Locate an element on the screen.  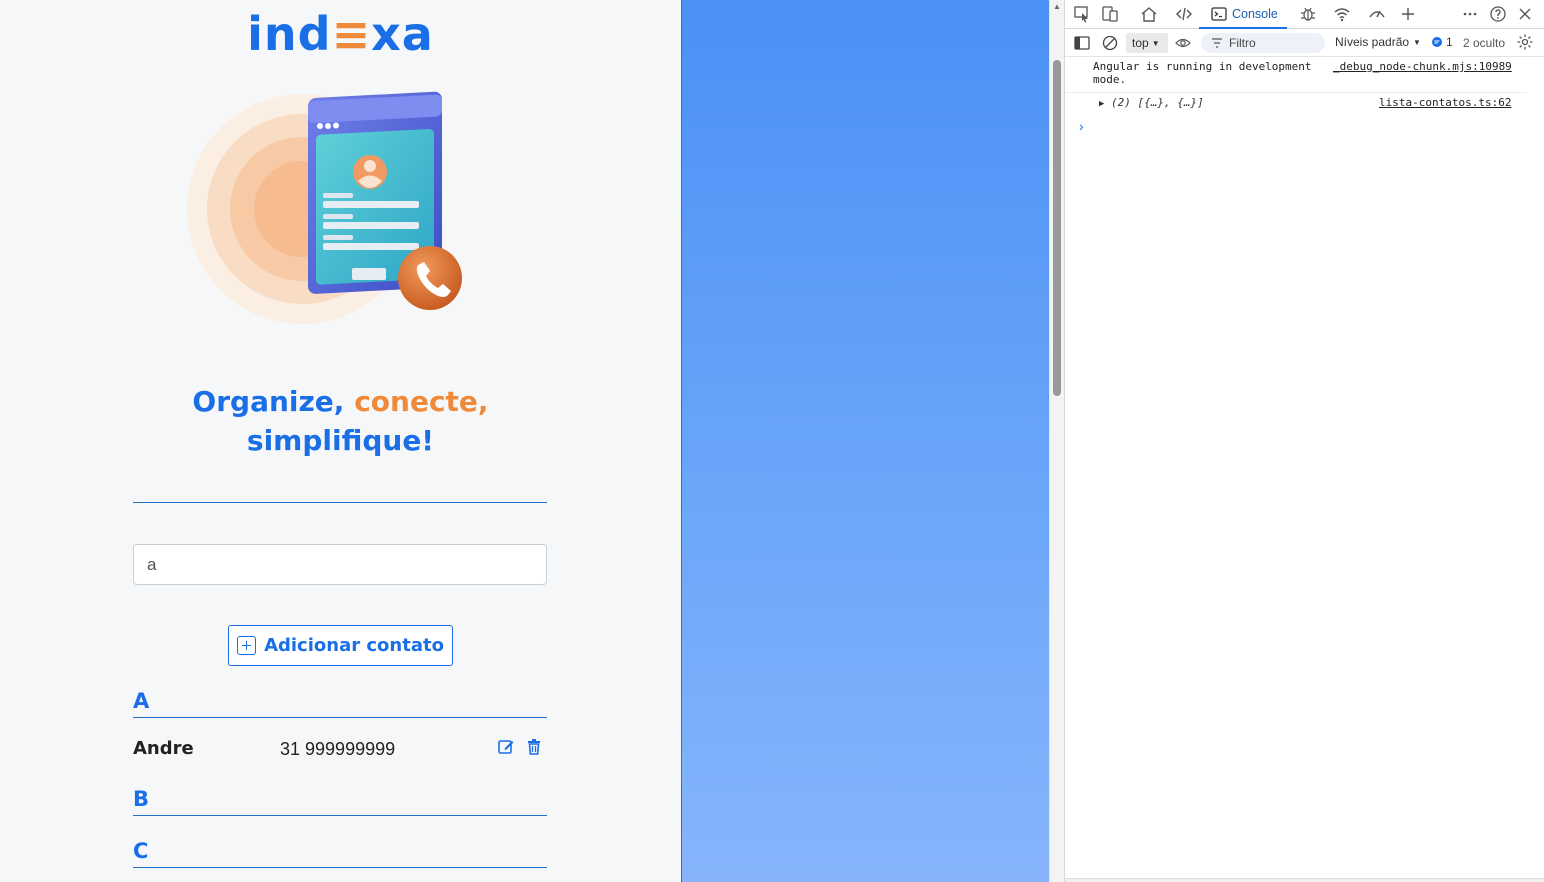
logo-text-part3: xa is located at coordinates (402, 34).